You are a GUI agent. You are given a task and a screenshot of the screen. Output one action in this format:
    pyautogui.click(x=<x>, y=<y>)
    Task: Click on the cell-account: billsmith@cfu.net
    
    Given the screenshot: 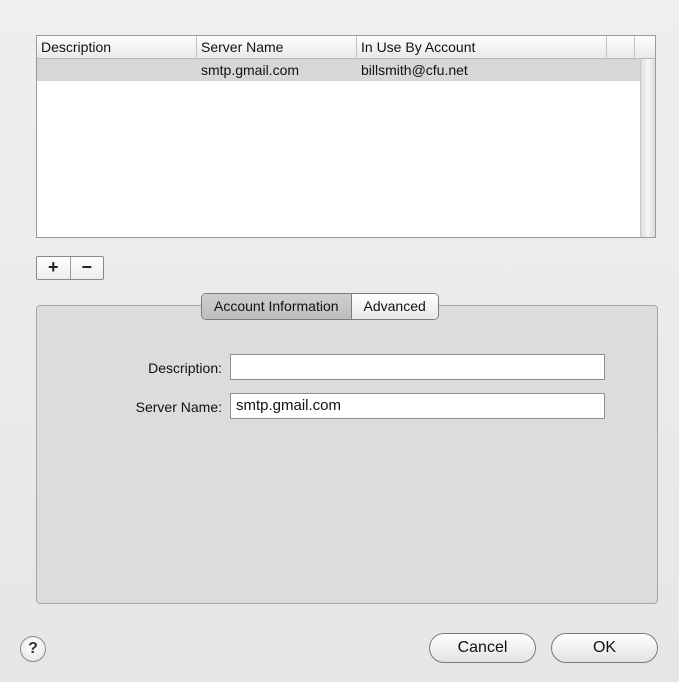 What is the action you would take?
    pyautogui.click(x=414, y=70)
    